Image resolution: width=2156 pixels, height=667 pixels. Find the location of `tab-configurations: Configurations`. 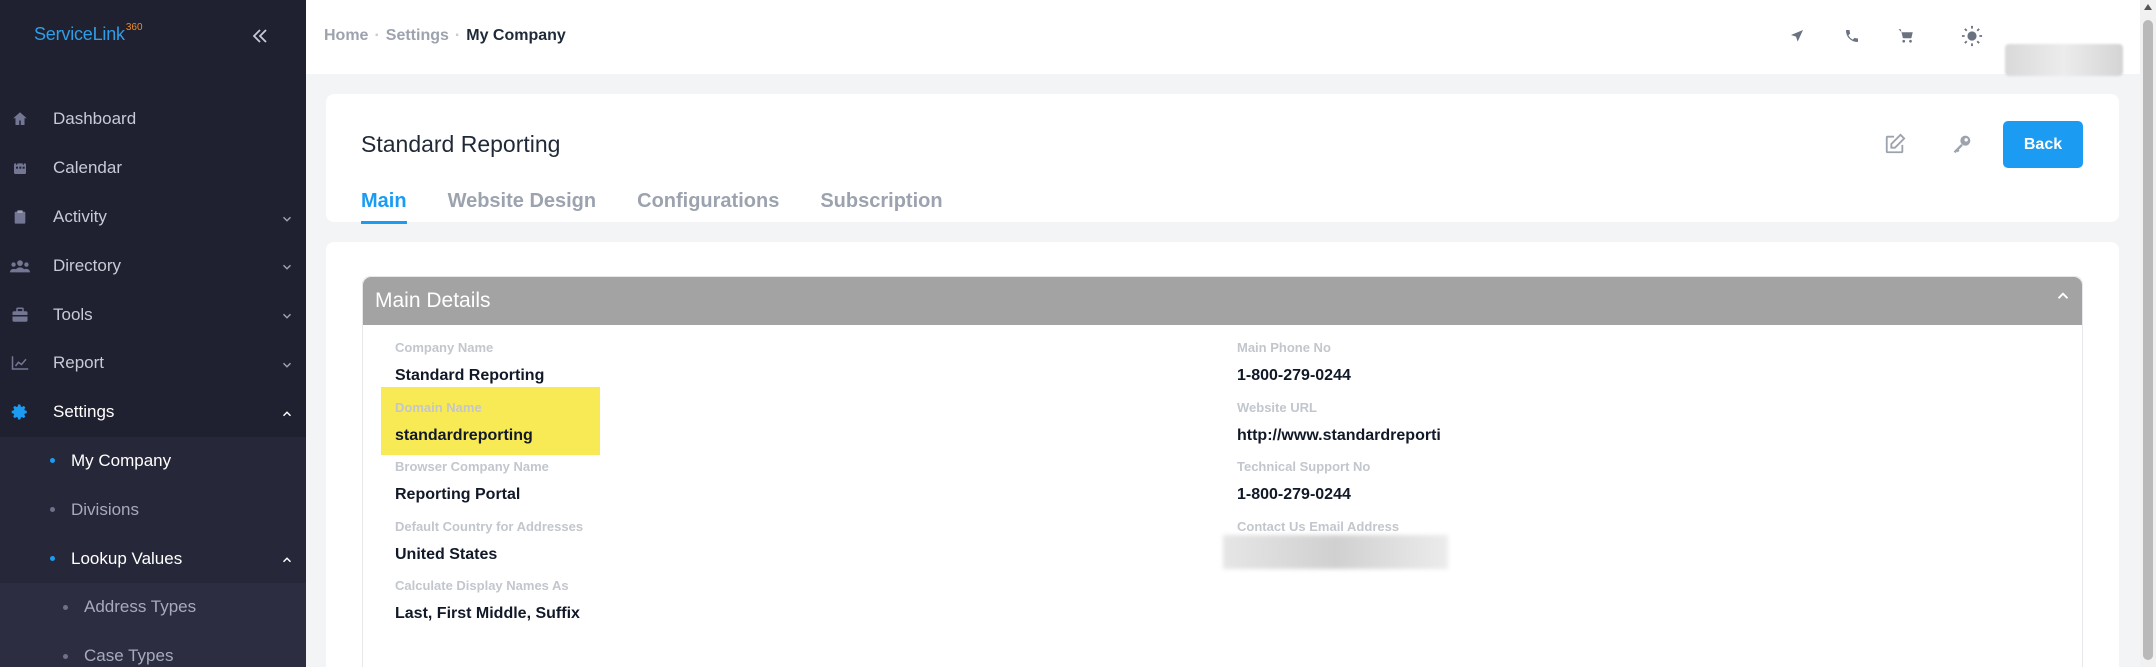

tab-configurations: Configurations is located at coordinates (708, 207).